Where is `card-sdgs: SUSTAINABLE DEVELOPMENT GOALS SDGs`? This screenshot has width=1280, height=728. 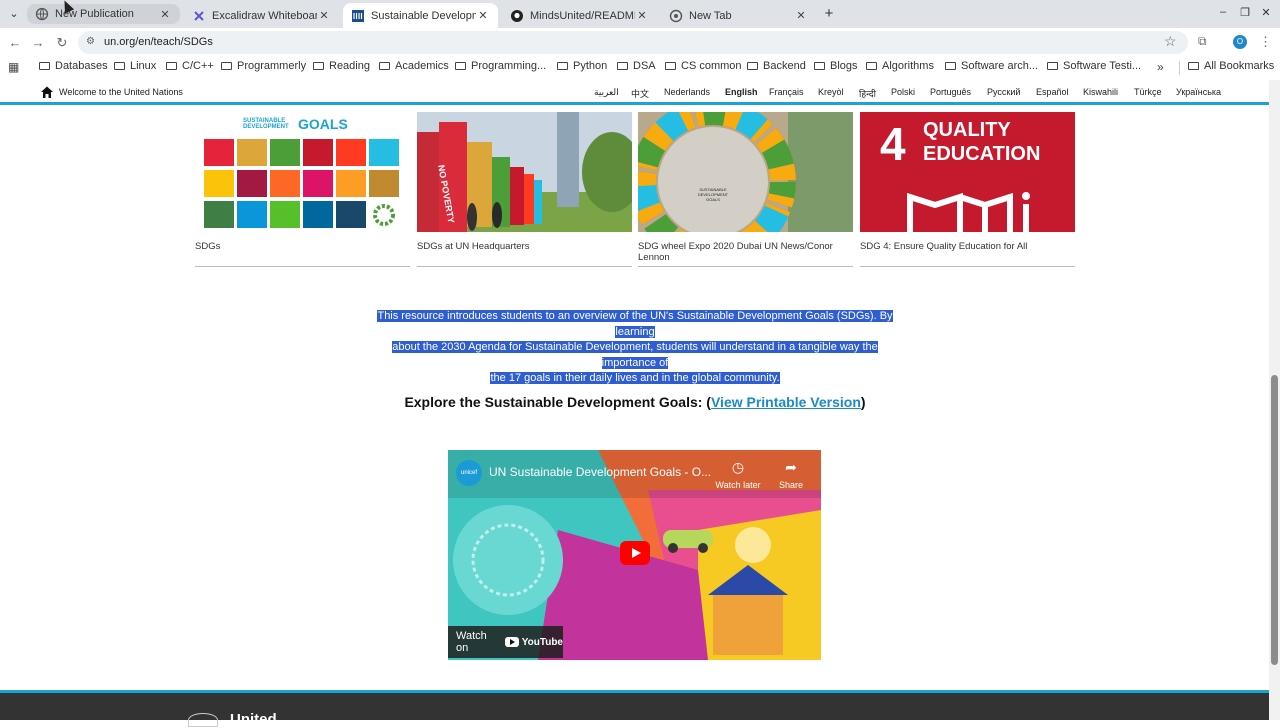 card-sdgs: SUSTAINABLE DEVELOPMENT GOALS SDGs is located at coordinates (302, 189).